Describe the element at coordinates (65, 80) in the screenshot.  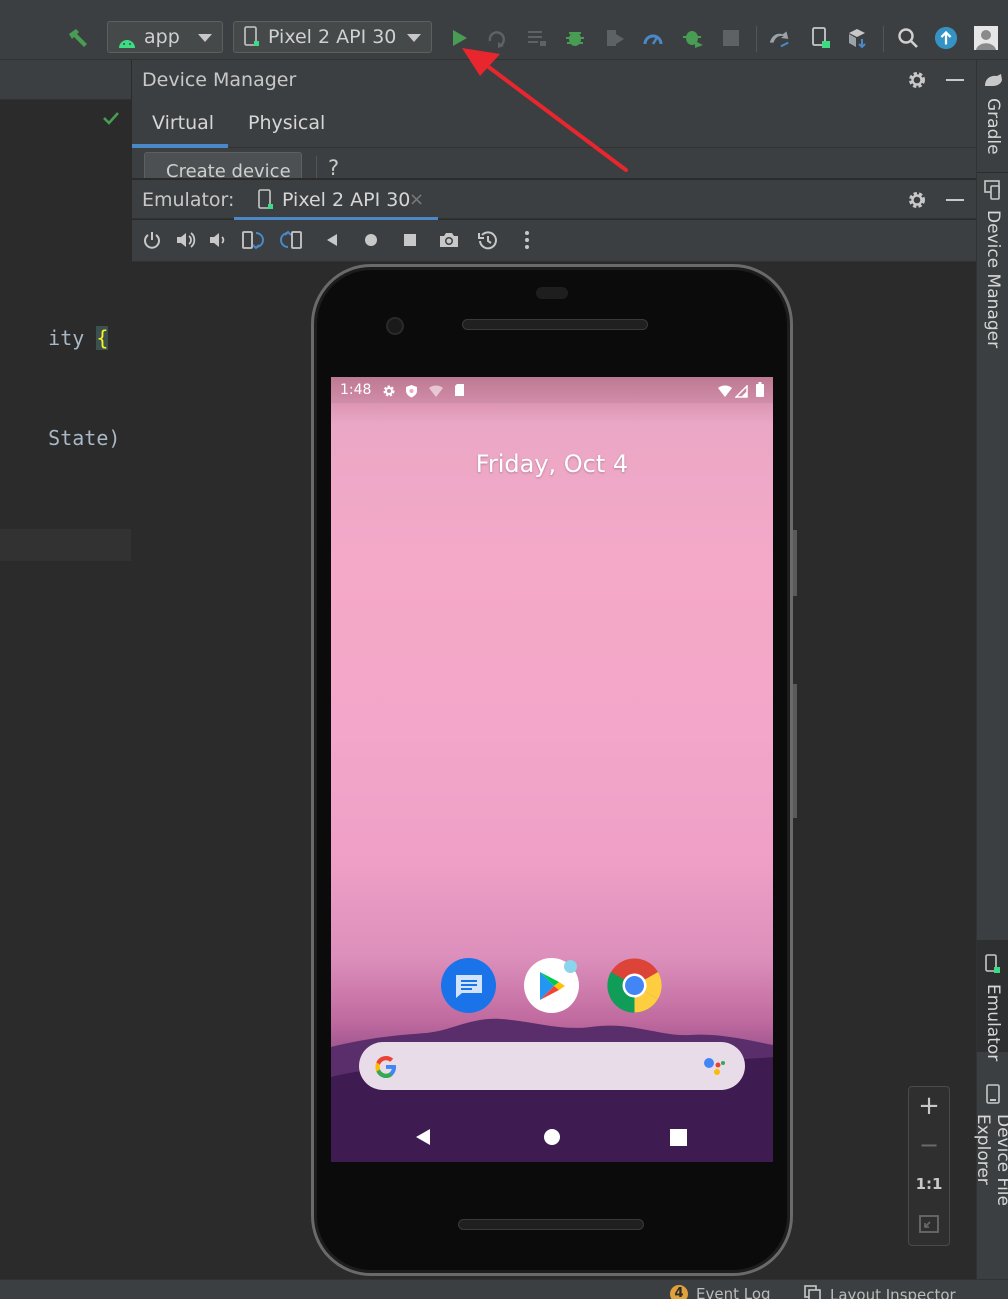
I see `editor-header-strip` at that location.